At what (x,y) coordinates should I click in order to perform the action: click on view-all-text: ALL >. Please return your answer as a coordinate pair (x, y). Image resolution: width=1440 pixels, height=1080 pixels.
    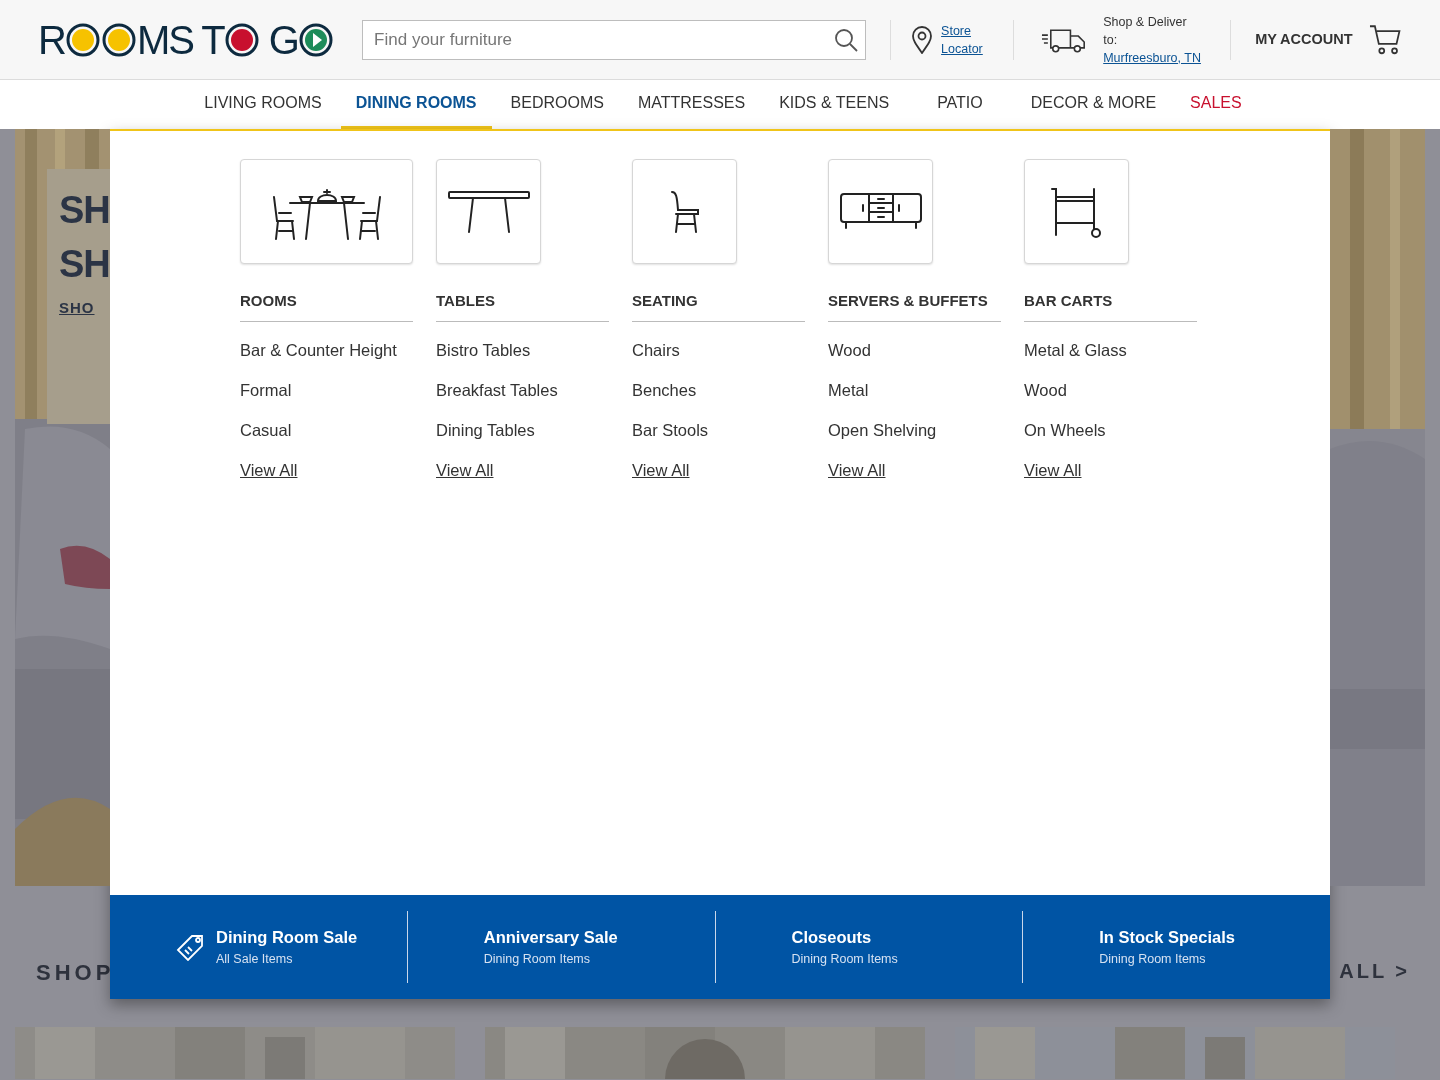
    Looking at the image, I should click on (1374, 971).